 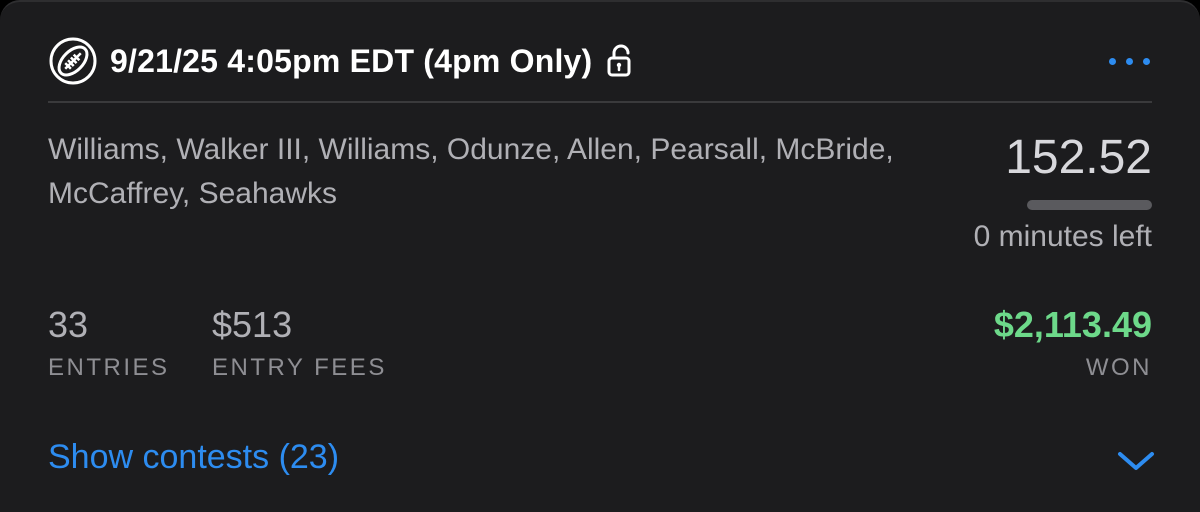 What do you see at coordinates (1062, 236) in the screenshot?
I see `time-left-text: 0 minutes left` at bounding box center [1062, 236].